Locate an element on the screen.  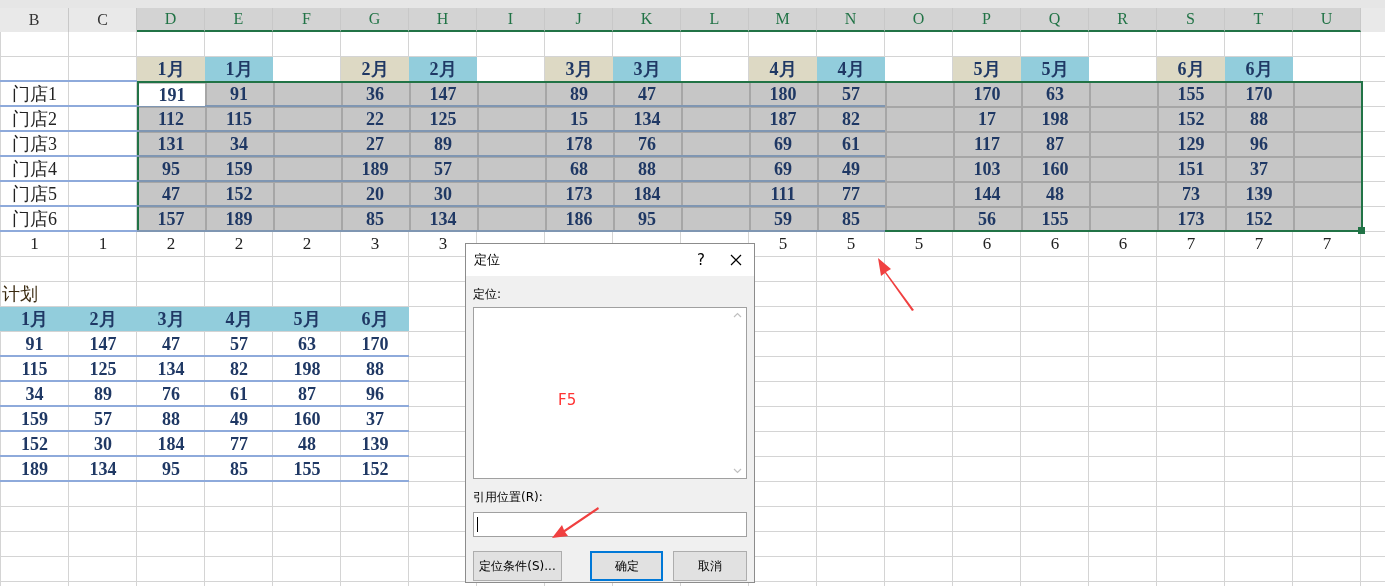
table-cell-text: 139 is located at coordinates (375, 444).